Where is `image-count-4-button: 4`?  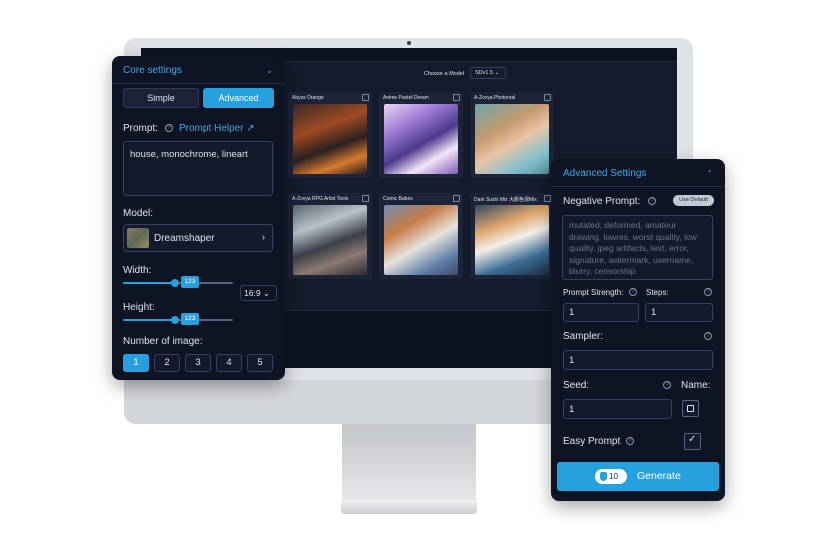
image-count-4-button: 4 is located at coordinates (229, 363).